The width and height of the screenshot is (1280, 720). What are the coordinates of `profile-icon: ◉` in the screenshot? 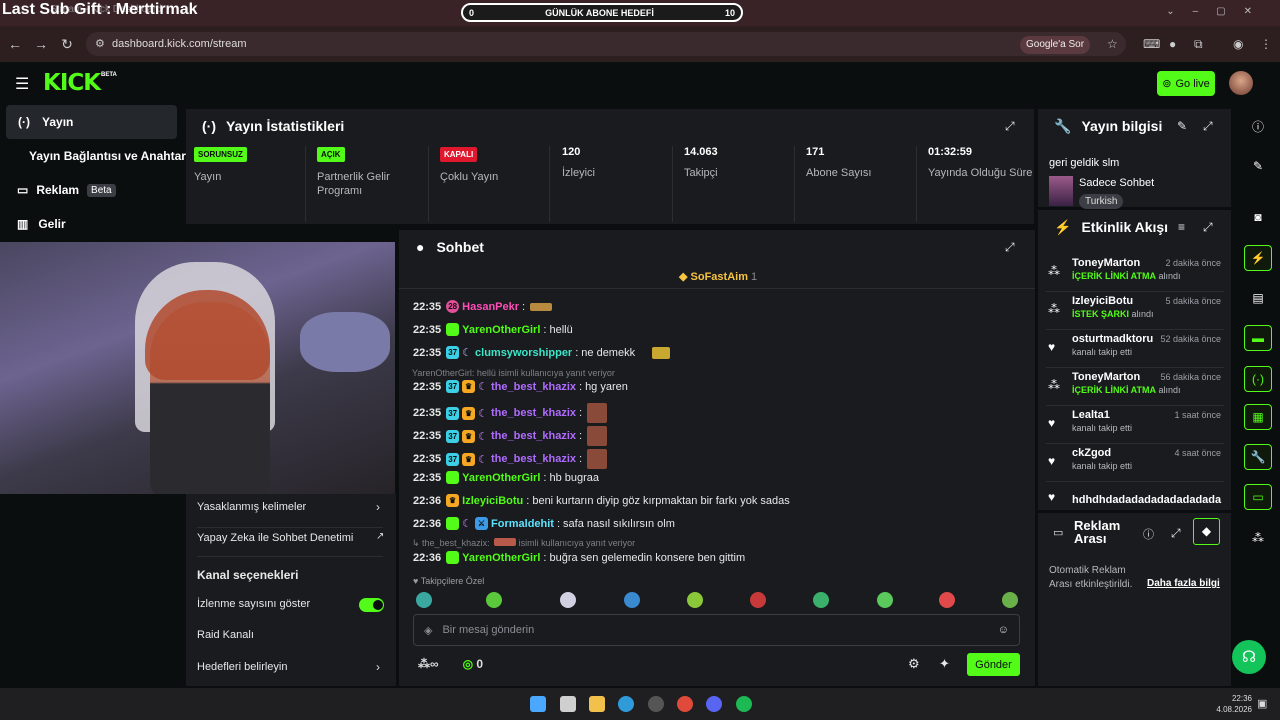 It's located at (1238, 44).